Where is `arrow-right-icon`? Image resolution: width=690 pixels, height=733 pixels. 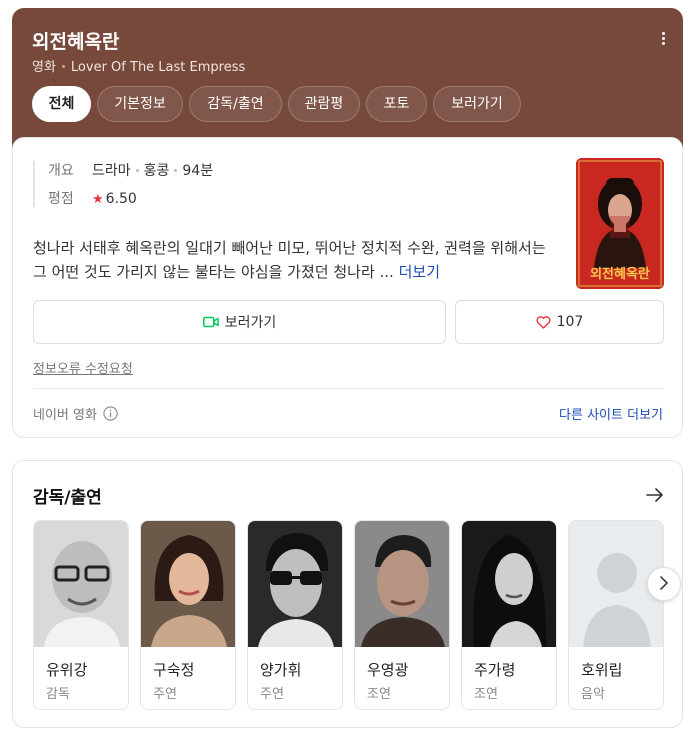 arrow-right-icon is located at coordinates (655, 496).